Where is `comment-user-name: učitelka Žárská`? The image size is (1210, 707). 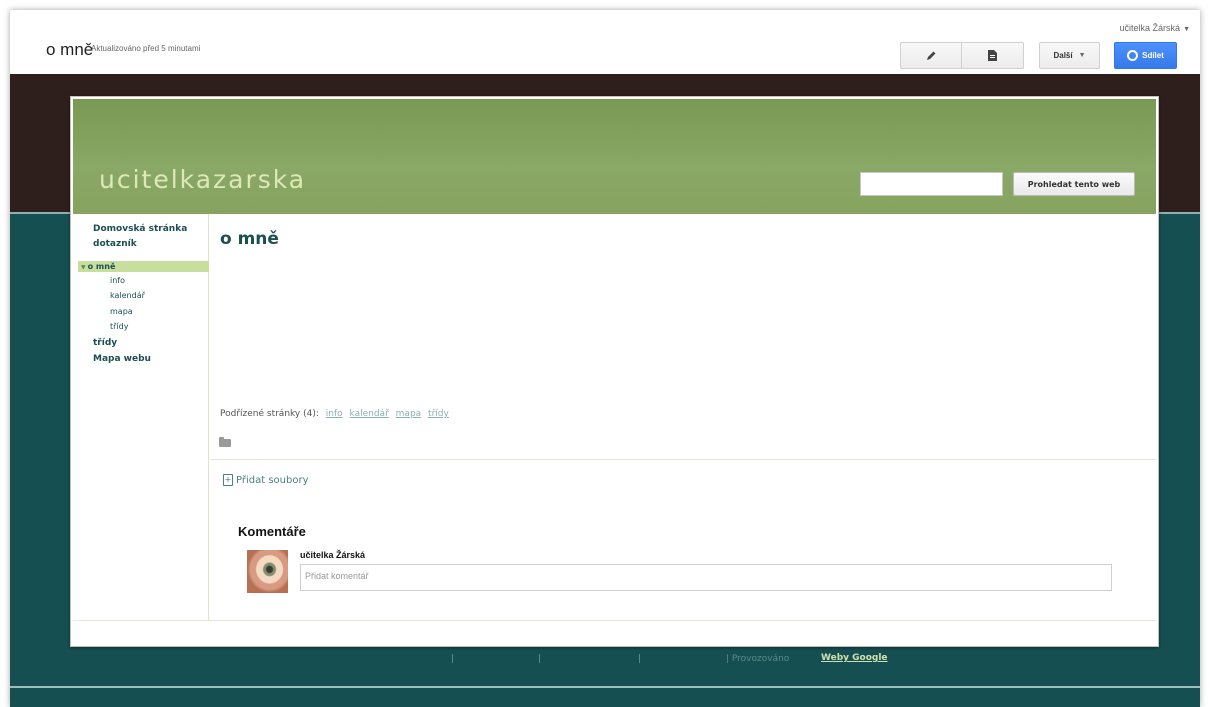
comment-user-name: učitelka Žárská is located at coordinates (333, 555).